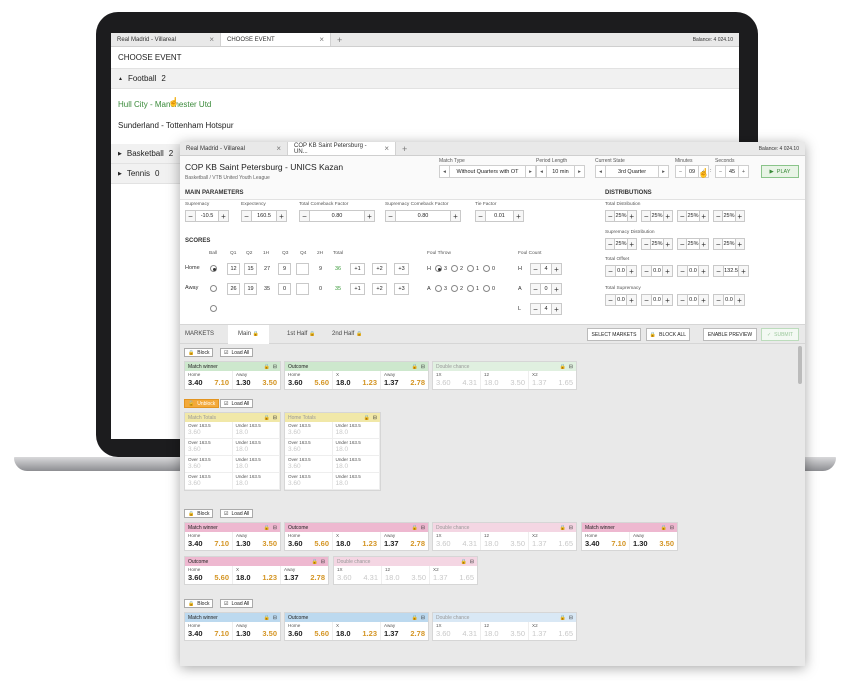 The height and width of the screenshot is (681, 850). I want to click on sd-stepper-1: −25% +, so click(621, 244).